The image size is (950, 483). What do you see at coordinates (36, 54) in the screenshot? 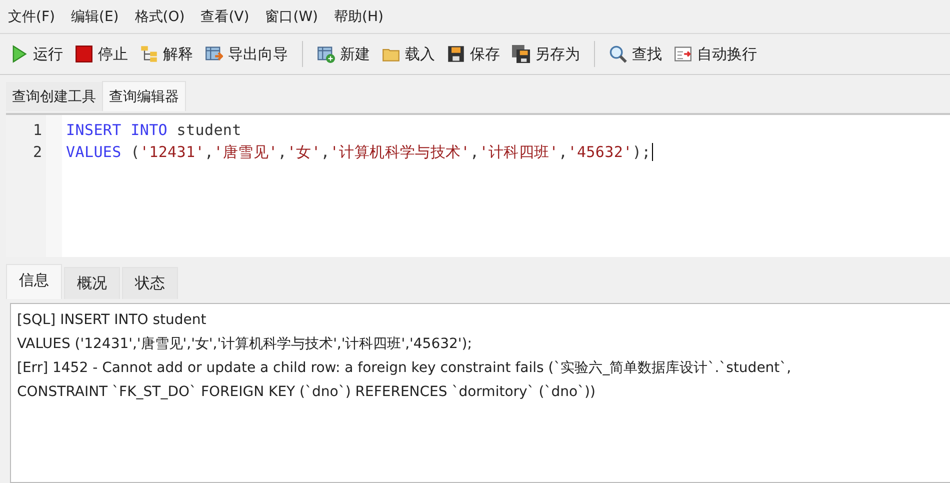
I see `toolbar-button: 运行` at bounding box center [36, 54].